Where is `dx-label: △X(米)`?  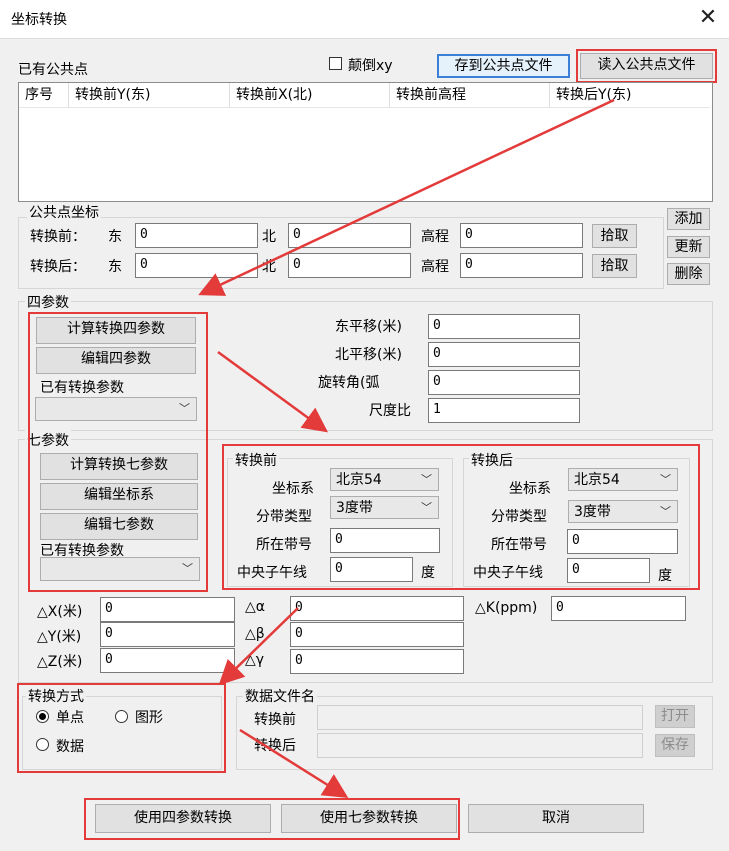 dx-label: △X(米) is located at coordinates (60, 612).